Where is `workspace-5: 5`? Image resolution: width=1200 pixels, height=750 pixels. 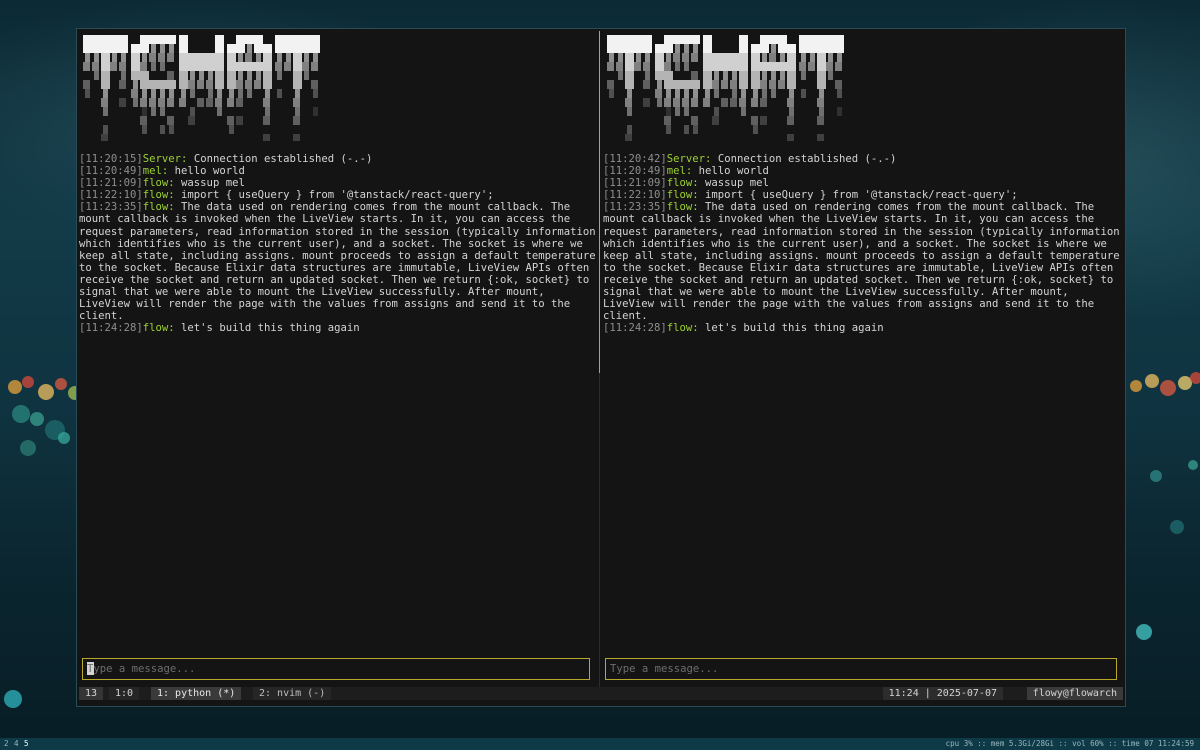
workspace-5: 5 is located at coordinates (26, 744).